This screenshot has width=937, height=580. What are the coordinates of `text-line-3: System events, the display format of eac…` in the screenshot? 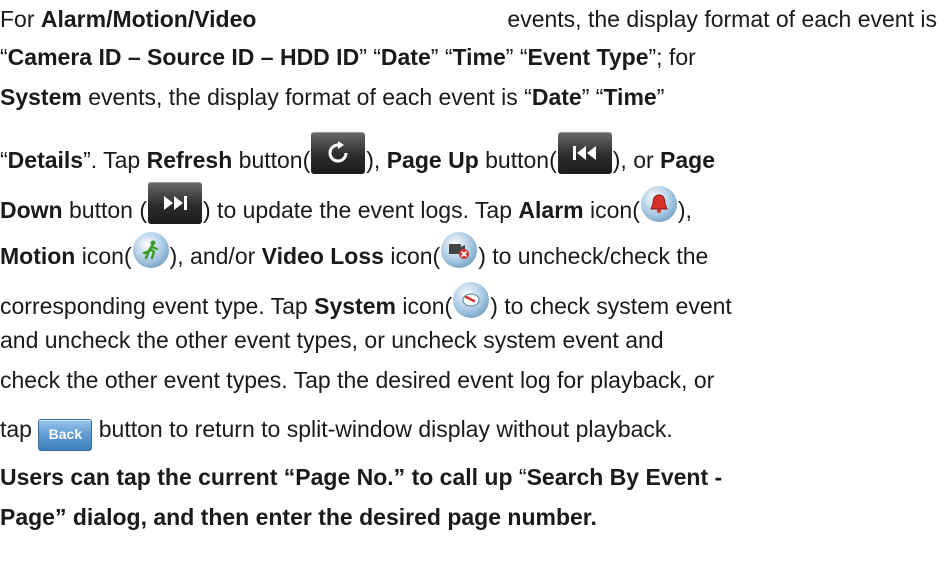 It's located at (332, 97).